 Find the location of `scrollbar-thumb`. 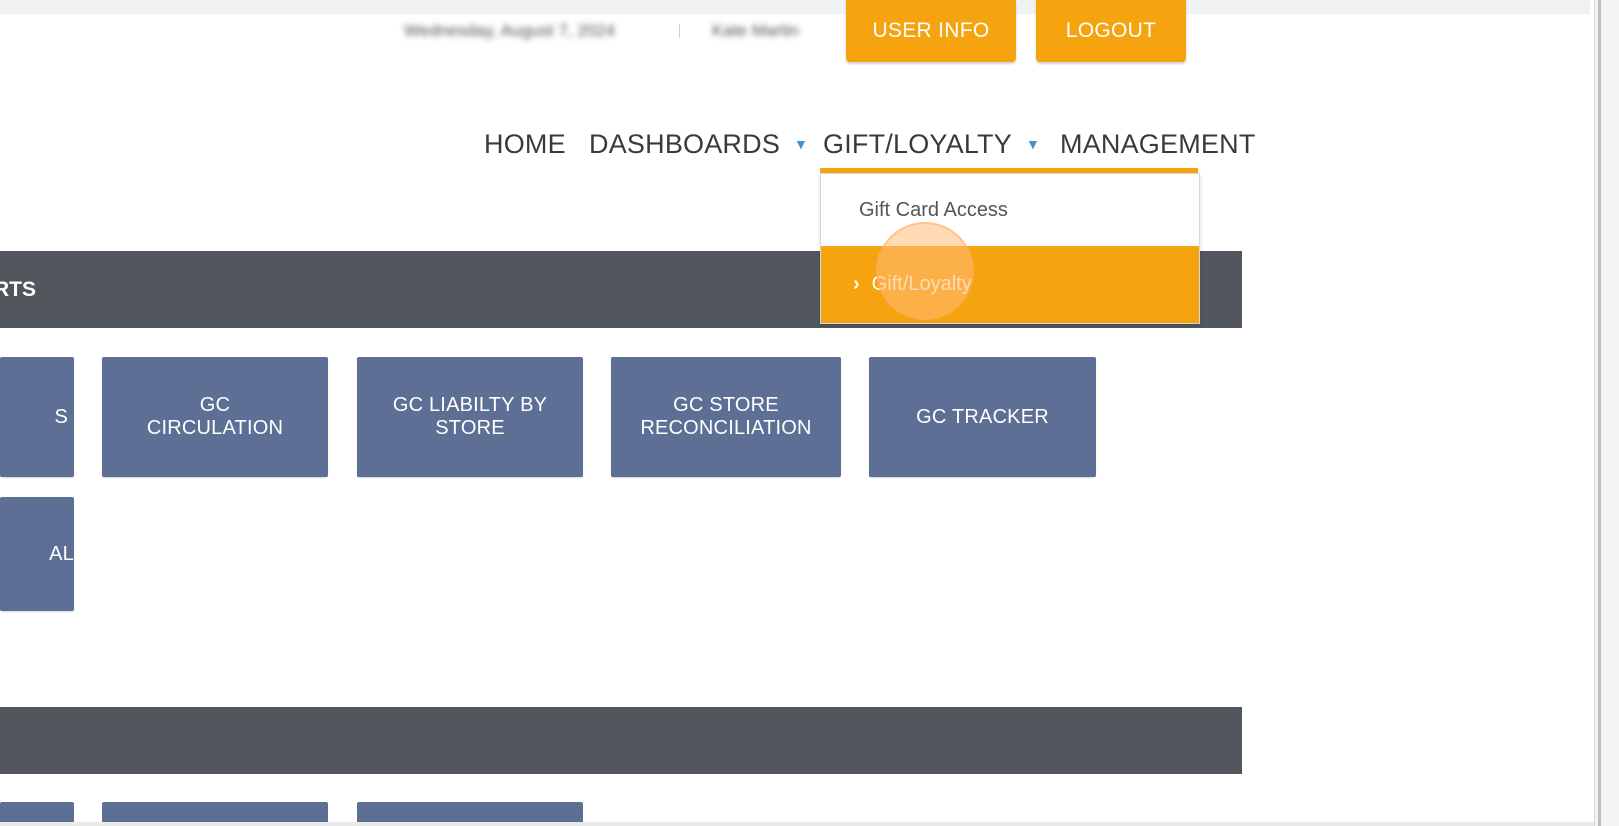

scrollbar-thumb is located at coordinates (1599, 413).